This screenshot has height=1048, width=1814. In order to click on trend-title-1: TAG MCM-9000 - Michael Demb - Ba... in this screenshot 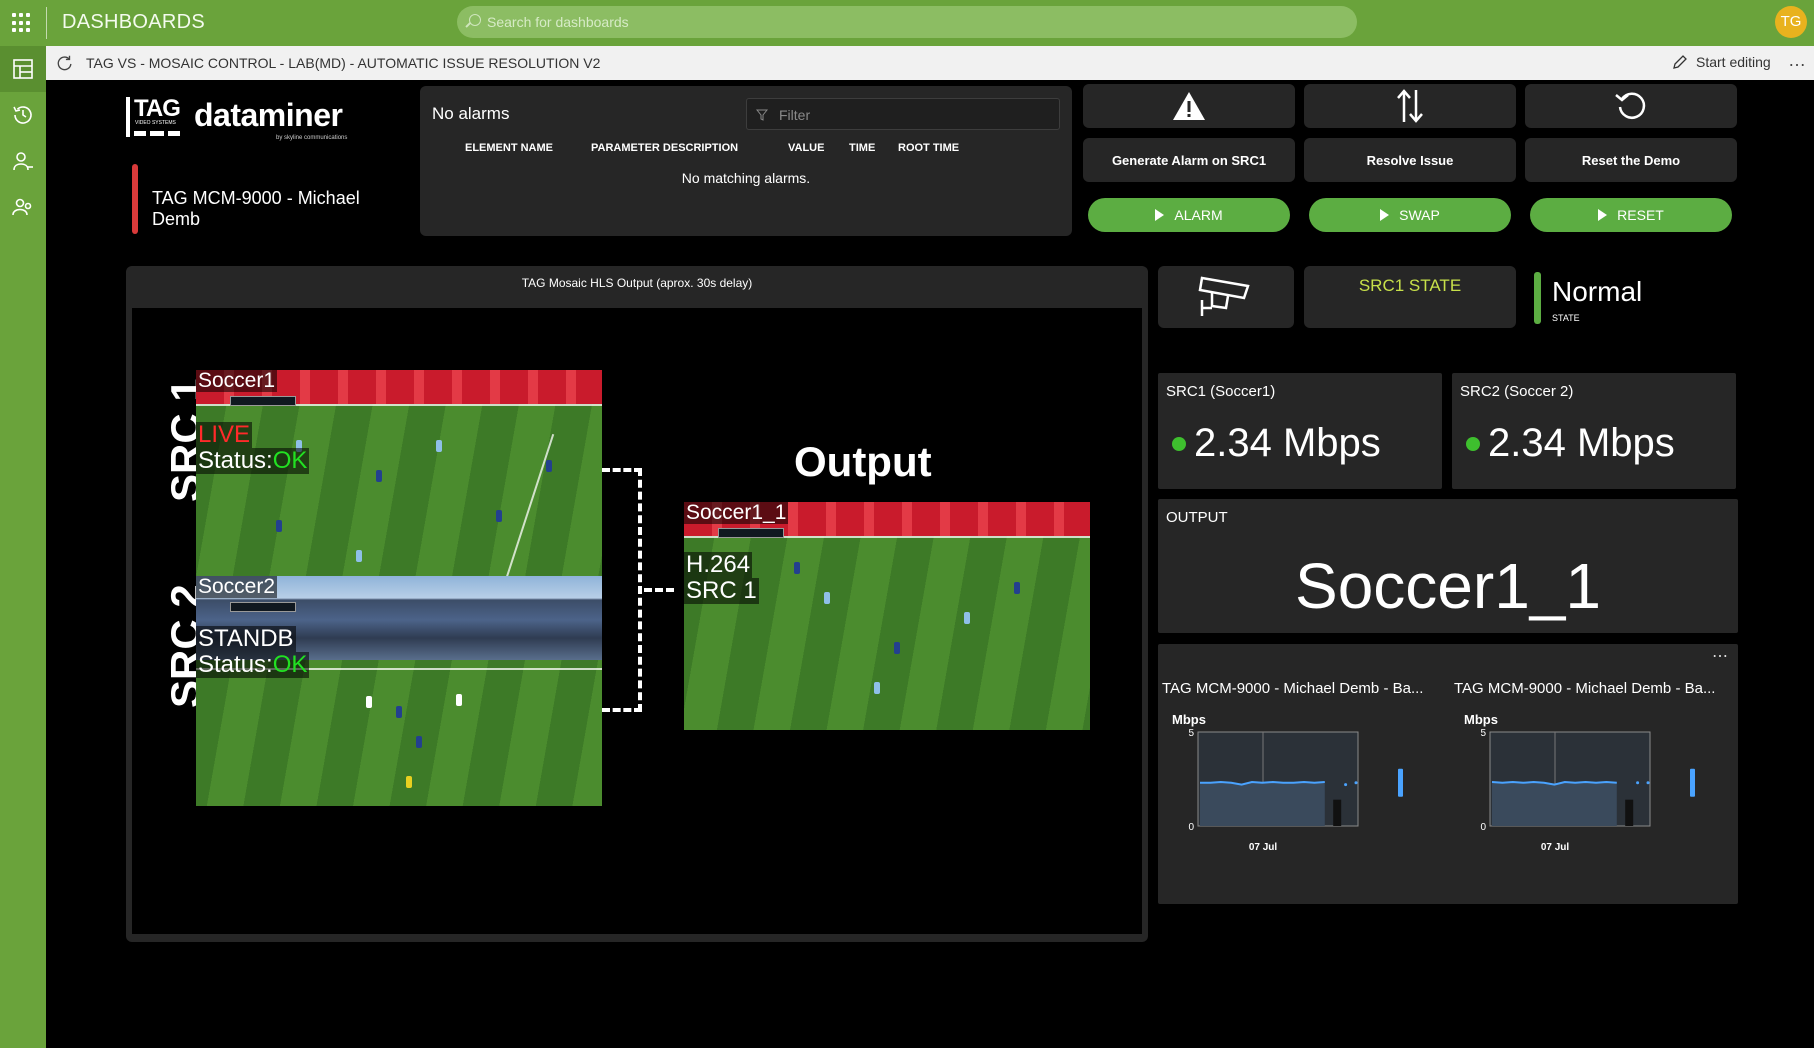, I will do `click(1293, 688)`.